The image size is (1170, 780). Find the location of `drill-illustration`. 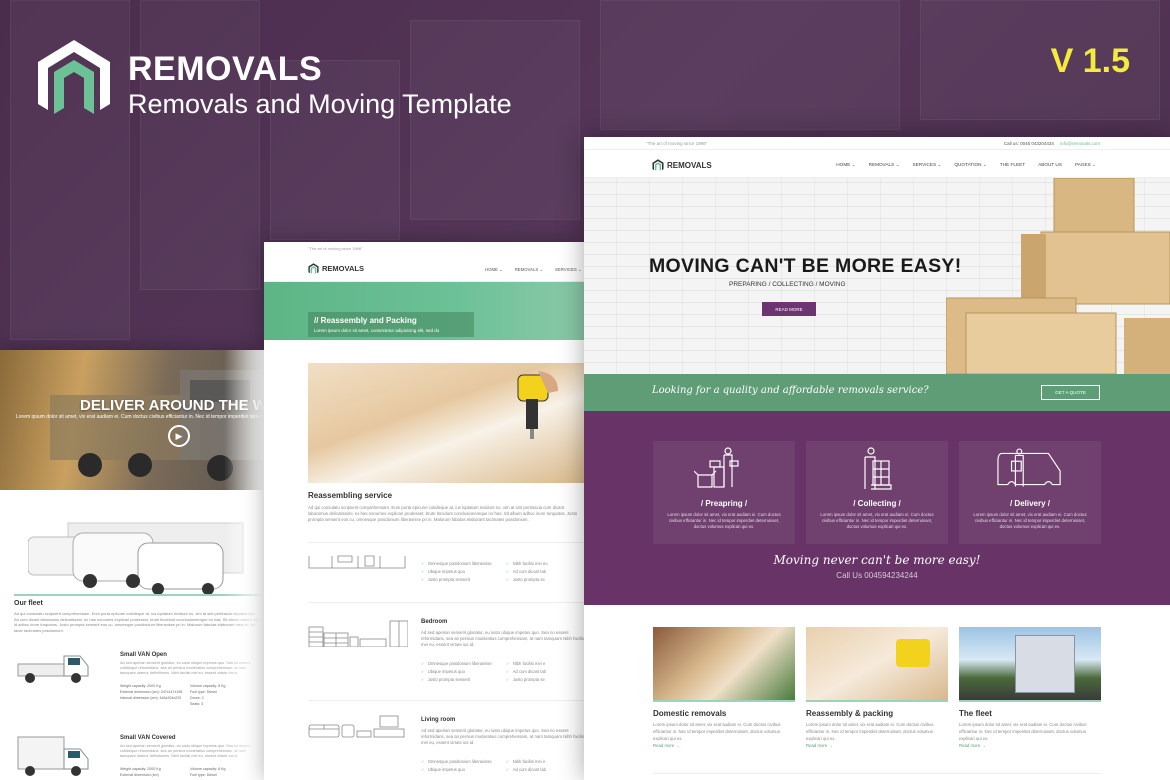

drill-illustration is located at coordinates (537, 405).